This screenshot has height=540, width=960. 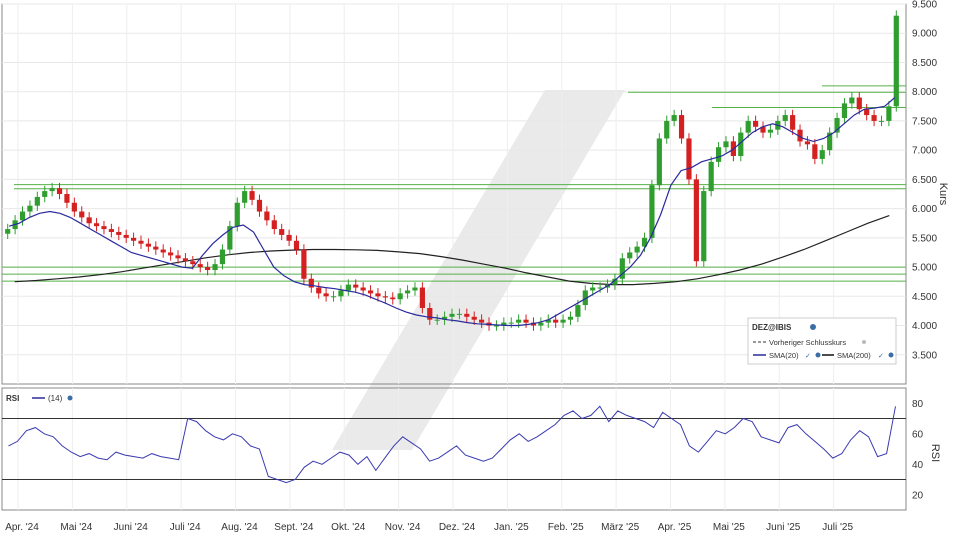 What do you see at coordinates (620, 527) in the screenshot?
I see `x-tick-label: März '25` at bounding box center [620, 527].